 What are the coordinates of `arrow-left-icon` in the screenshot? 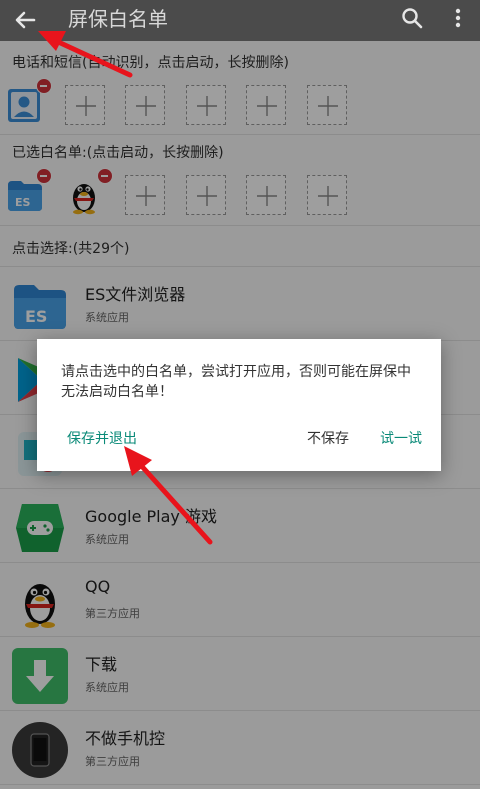 It's located at (26, 20).